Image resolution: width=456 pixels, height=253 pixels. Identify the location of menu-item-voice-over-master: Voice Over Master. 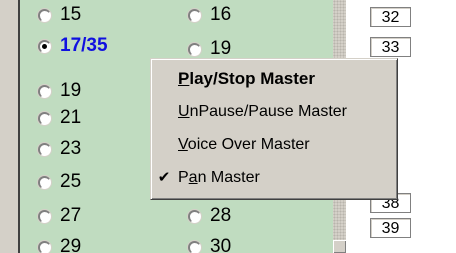
(274, 144).